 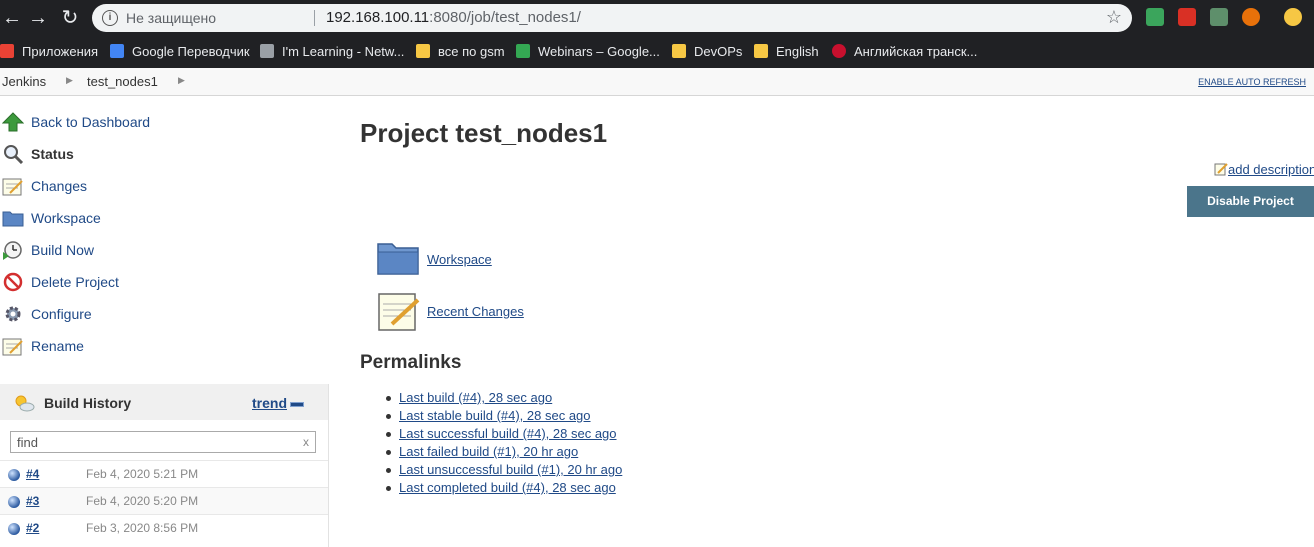 What do you see at coordinates (508, 433) in the screenshot?
I see `permalink-last-successful-build: Last successful build (#4), 28 sec ago` at bounding box center [508, 433].